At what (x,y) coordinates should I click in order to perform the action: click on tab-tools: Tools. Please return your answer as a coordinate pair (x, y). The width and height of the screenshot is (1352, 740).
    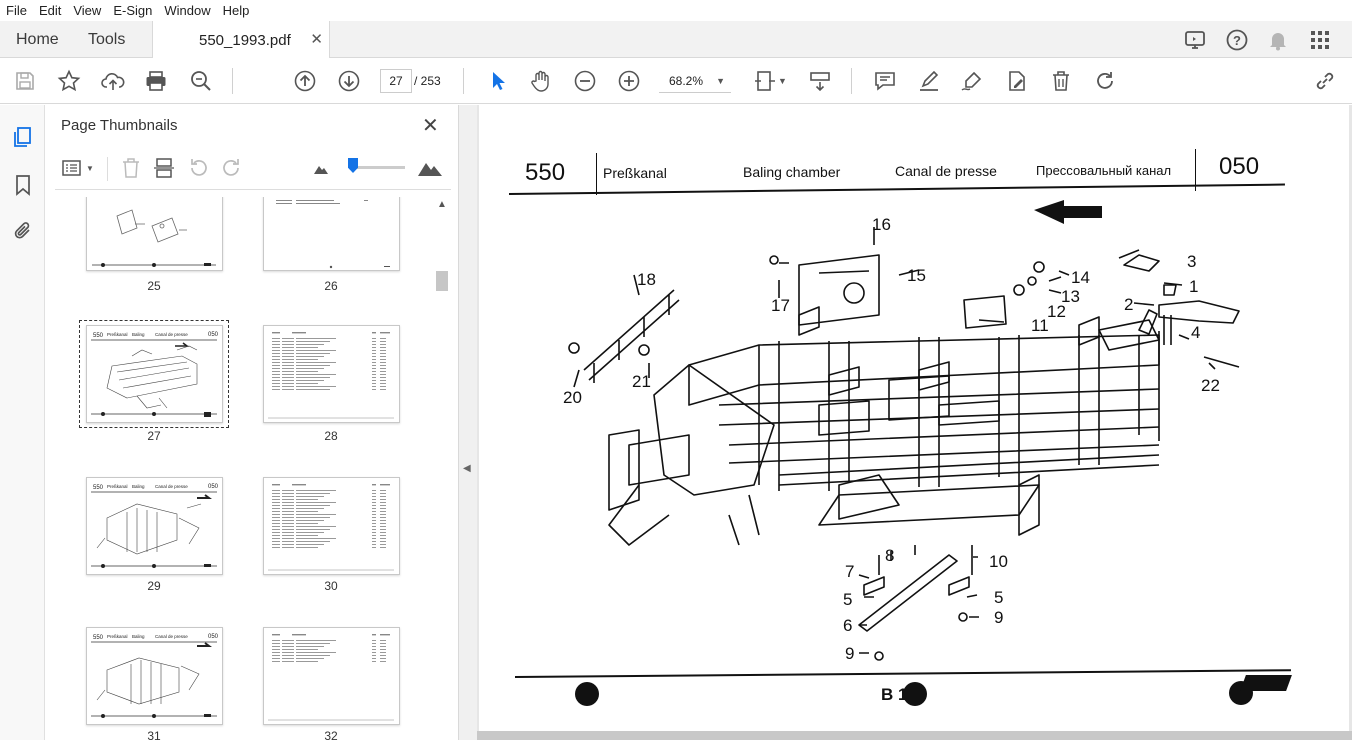
    Looking at the image, I should click on (106, 39).